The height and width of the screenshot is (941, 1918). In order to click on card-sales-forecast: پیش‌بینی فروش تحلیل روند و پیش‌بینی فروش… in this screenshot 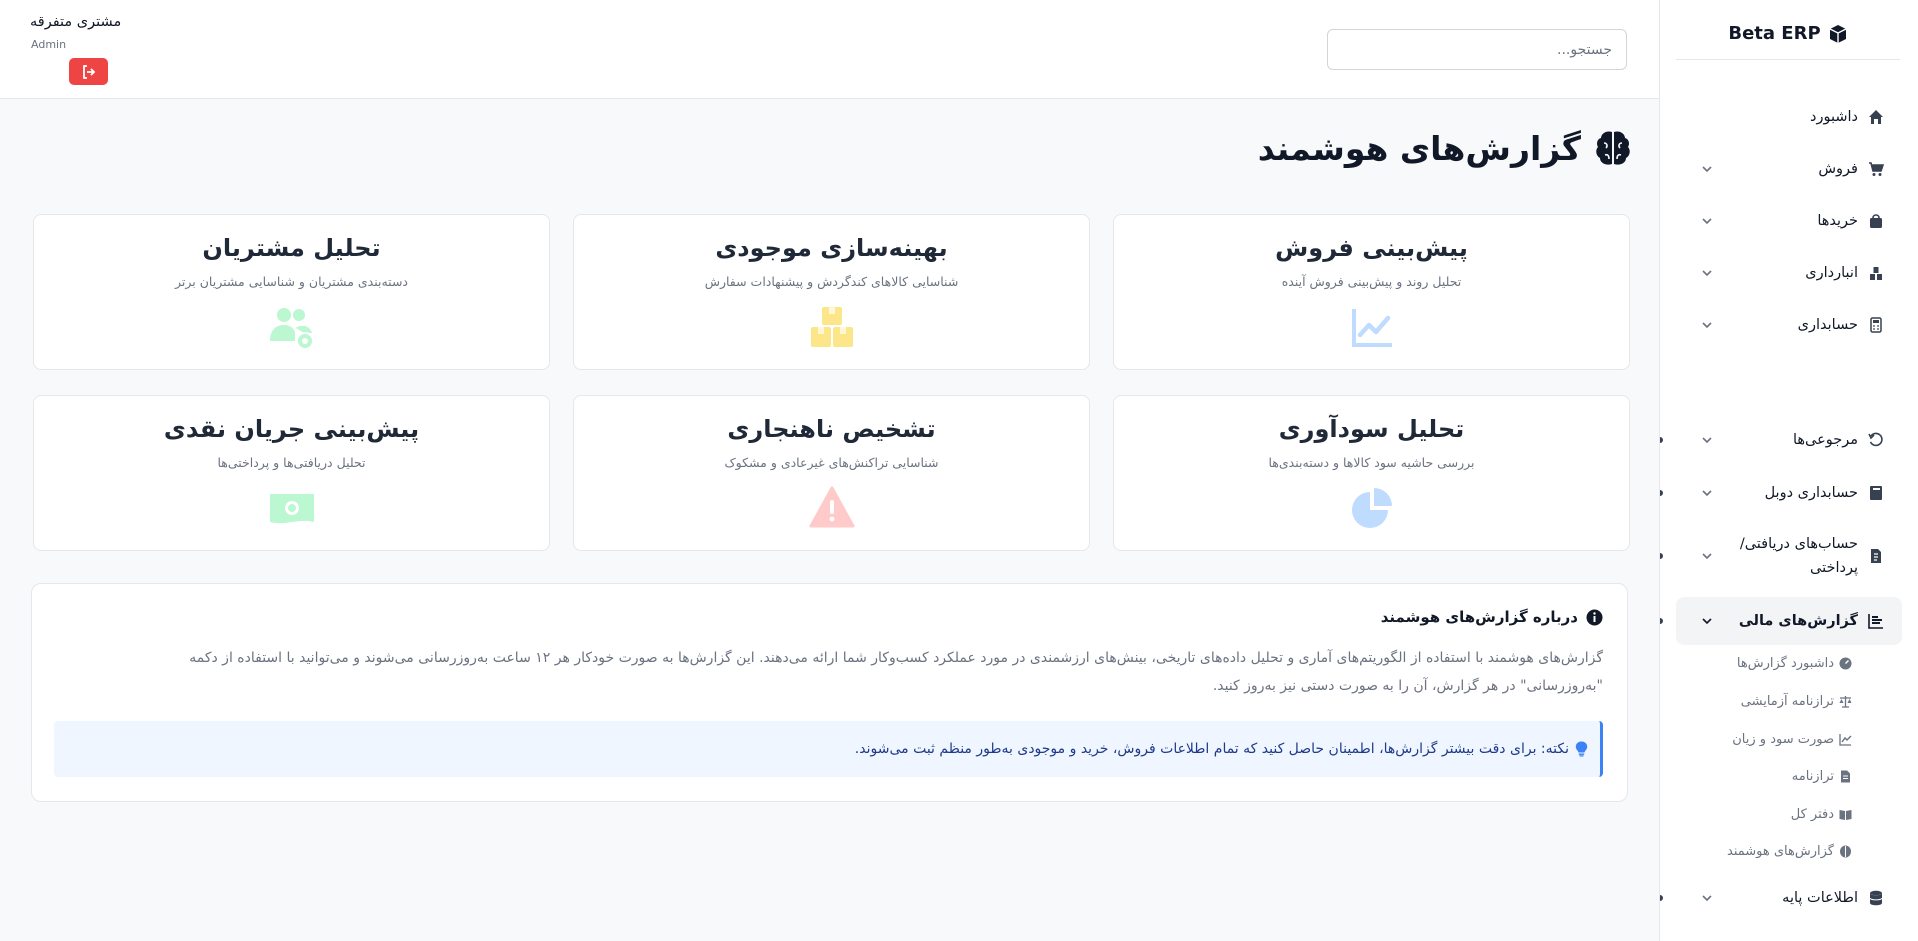, I will do `click(1371, 292)`.